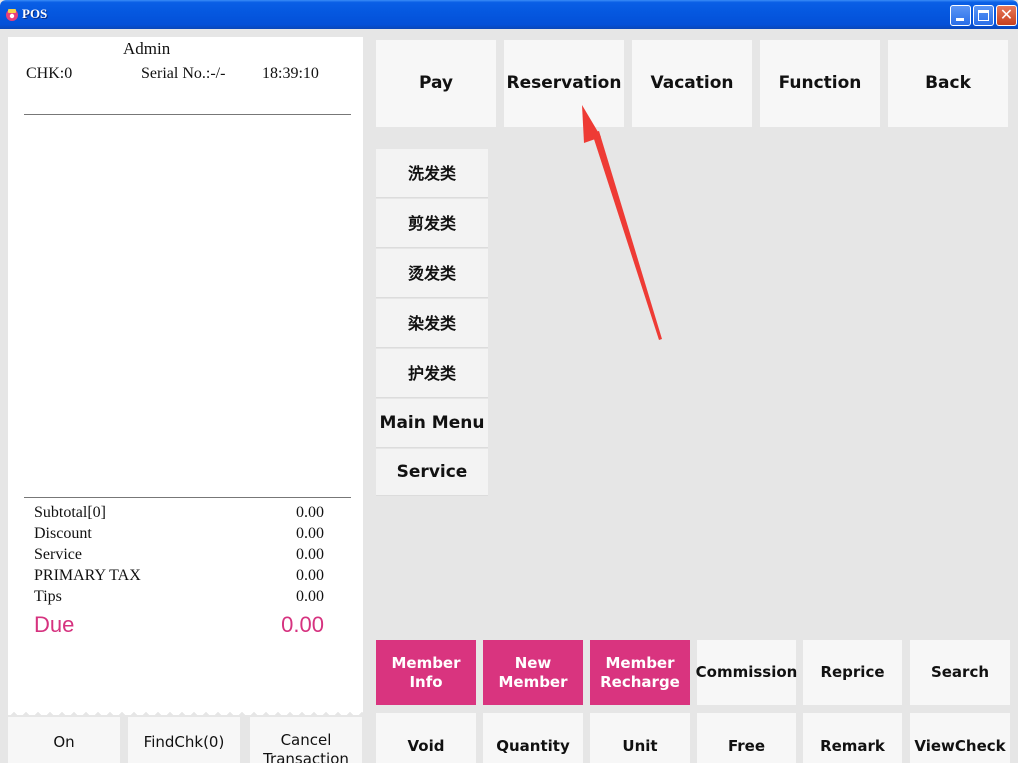 The height and width of the screenshot is (763, 1018). What do you see at coordinates (183, 73) in the screenshot?
I see `serial-number: Serial No.:-/-` at bounding box center [183, 73].